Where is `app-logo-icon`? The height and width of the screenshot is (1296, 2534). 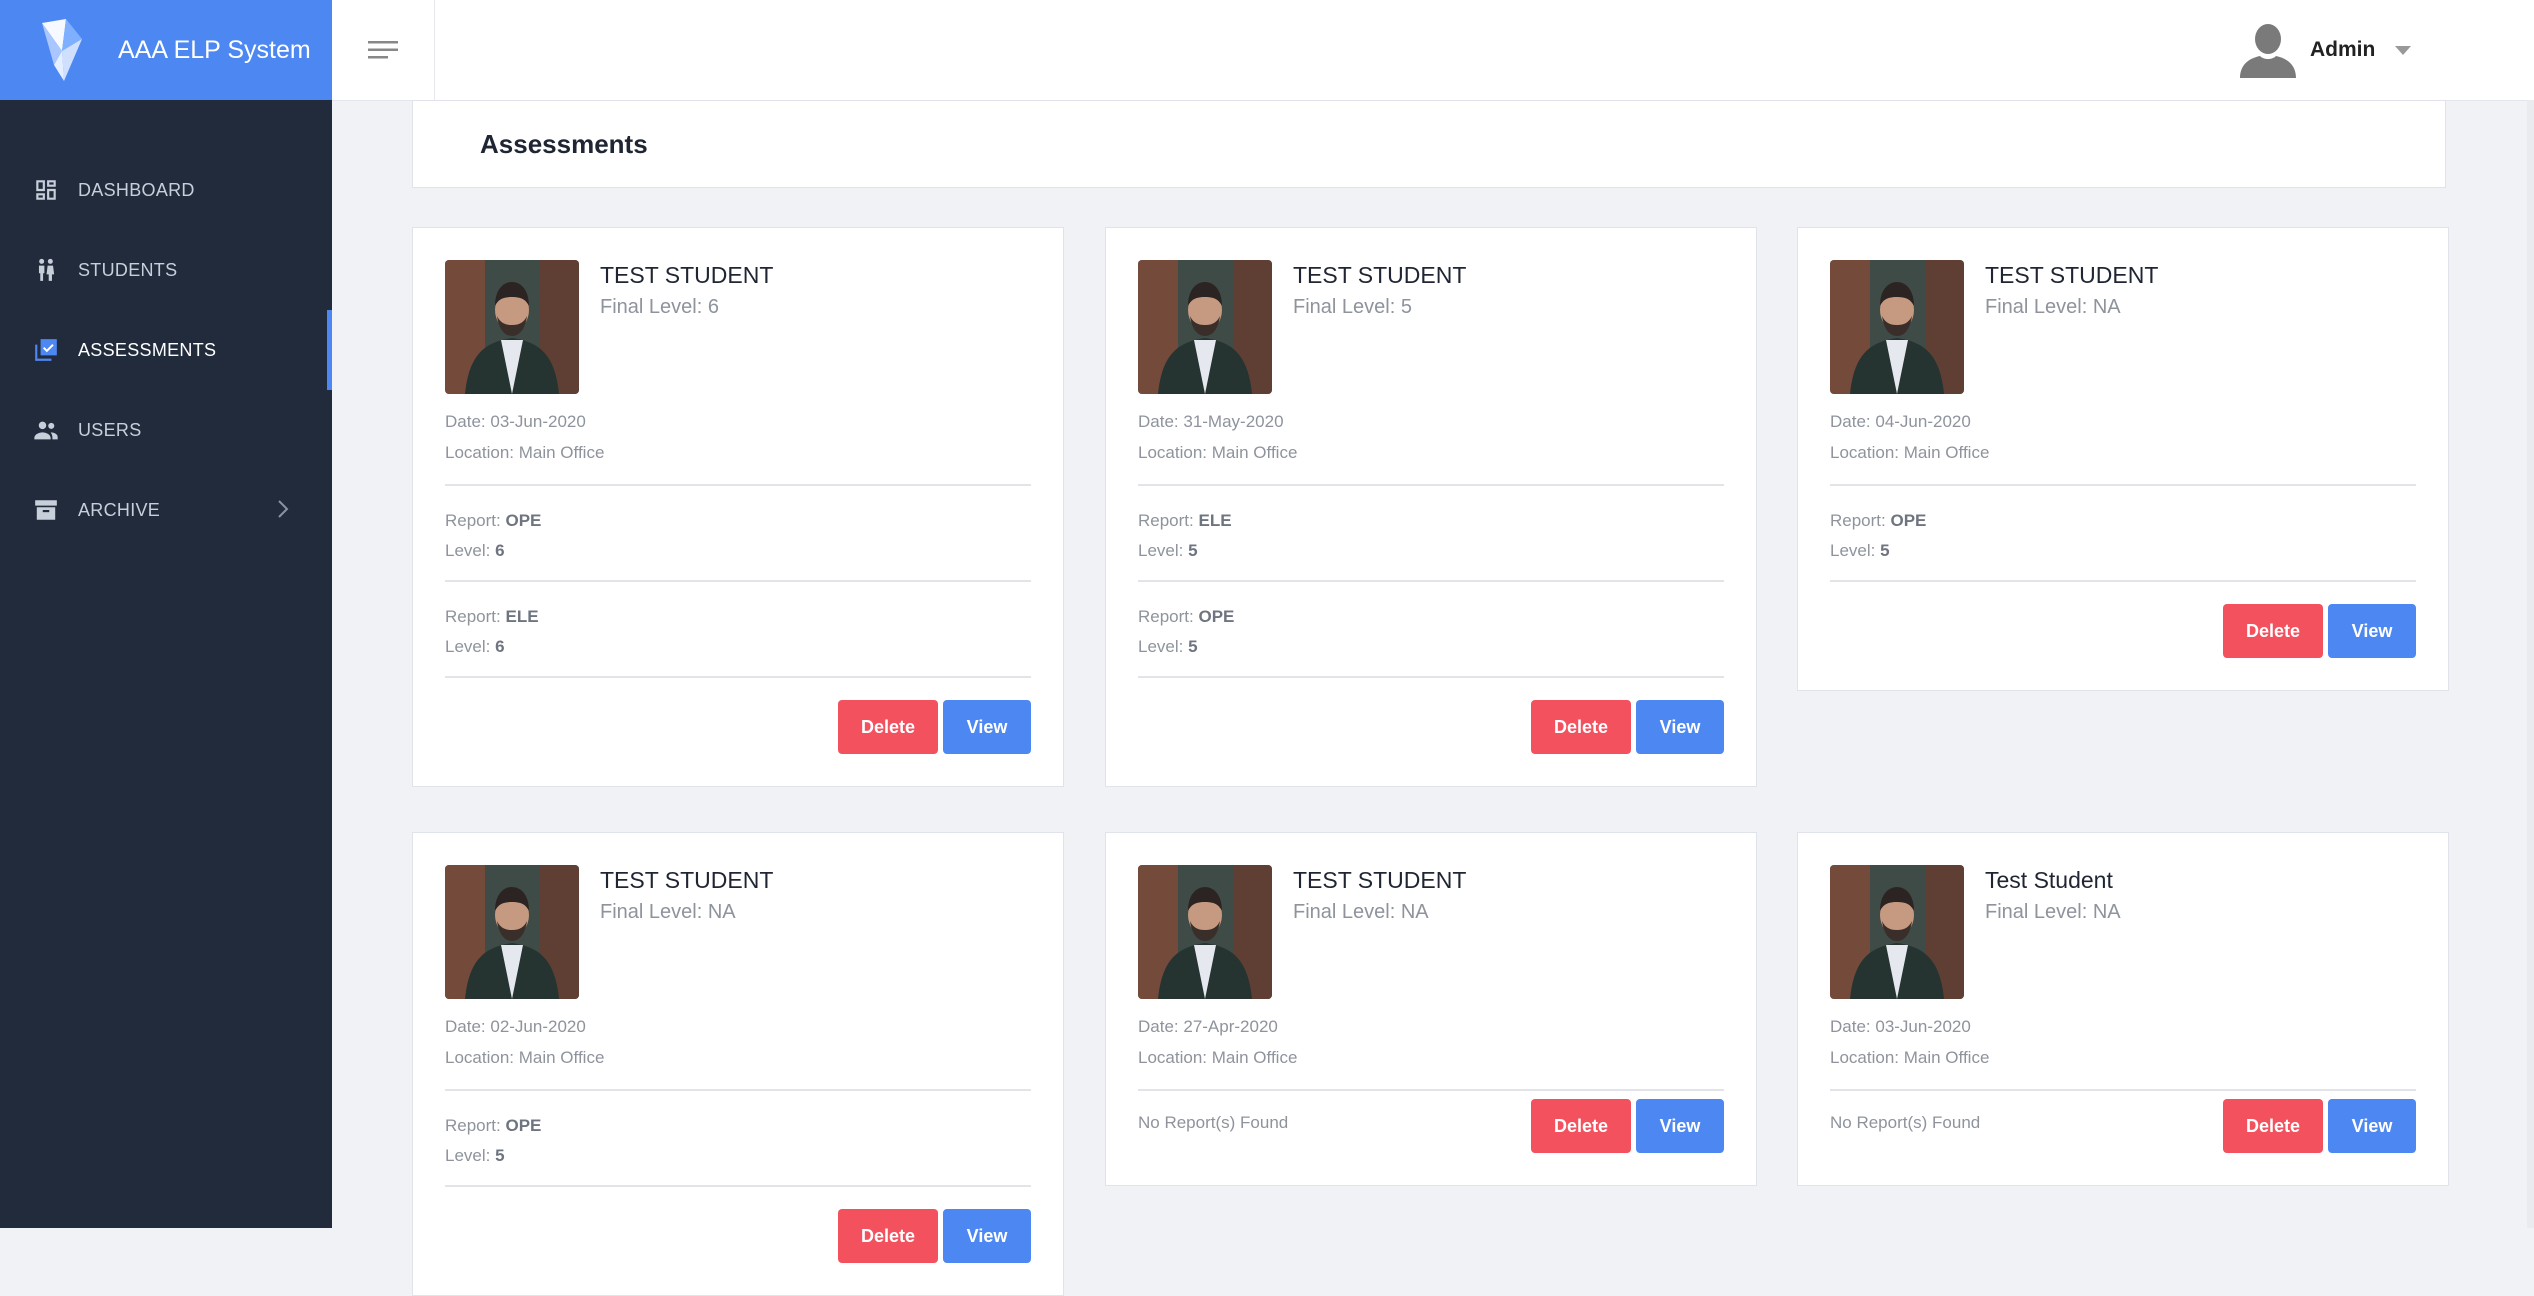 app-logo-icon is located at coordinates (62, 50).